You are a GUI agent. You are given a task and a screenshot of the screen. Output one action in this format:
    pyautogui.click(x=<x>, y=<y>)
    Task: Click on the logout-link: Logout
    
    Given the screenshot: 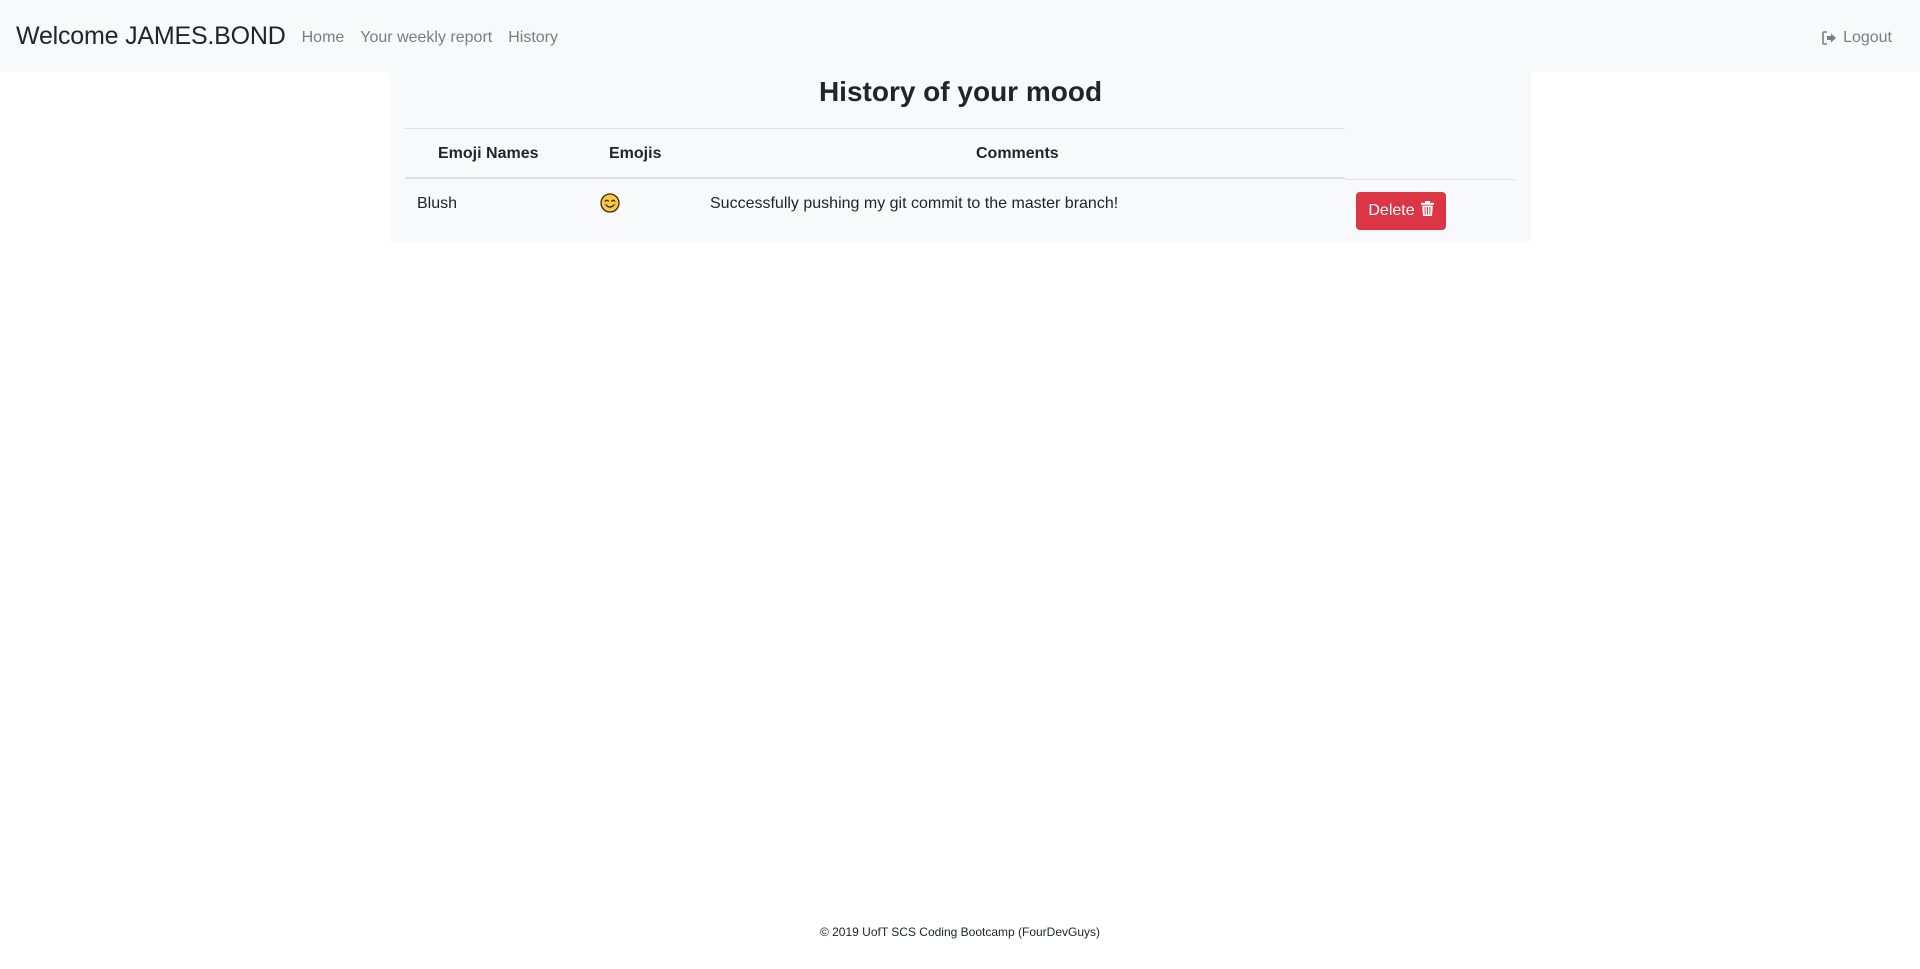 What is the action you would take?
    pyautogui.click(x=1863, y=38)
    